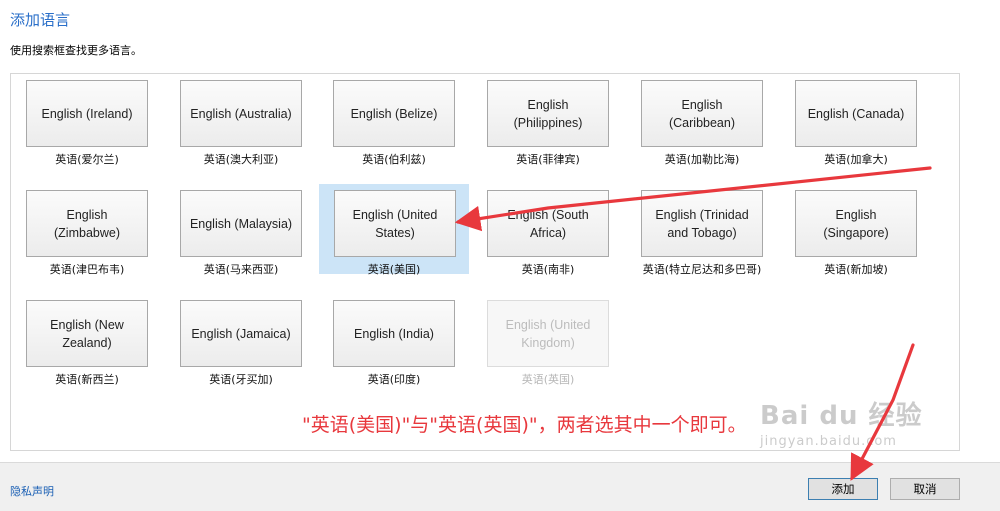 This screenshot has width=1000, height=511. What do you see at coordinates (856, 159) in the screenshot?
I see `language-native-label: 英语(加拿大)` at bounding box center [856, 159].